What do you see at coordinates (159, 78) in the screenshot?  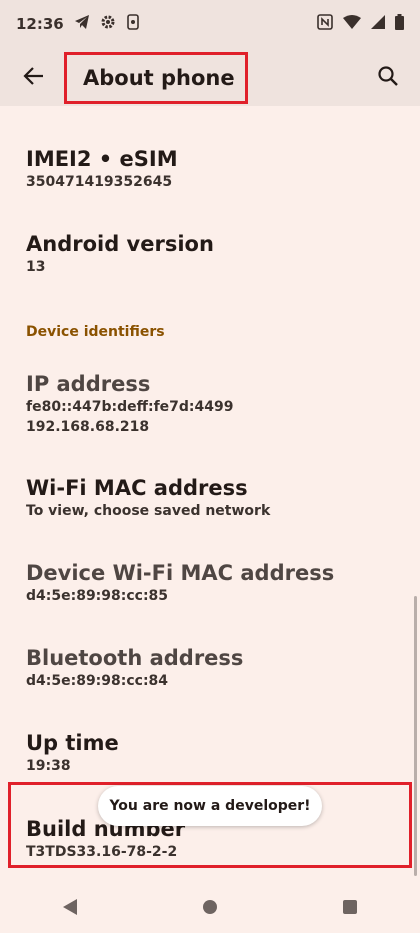 I see `page-title: About phone` at bounding box center [159, 78].